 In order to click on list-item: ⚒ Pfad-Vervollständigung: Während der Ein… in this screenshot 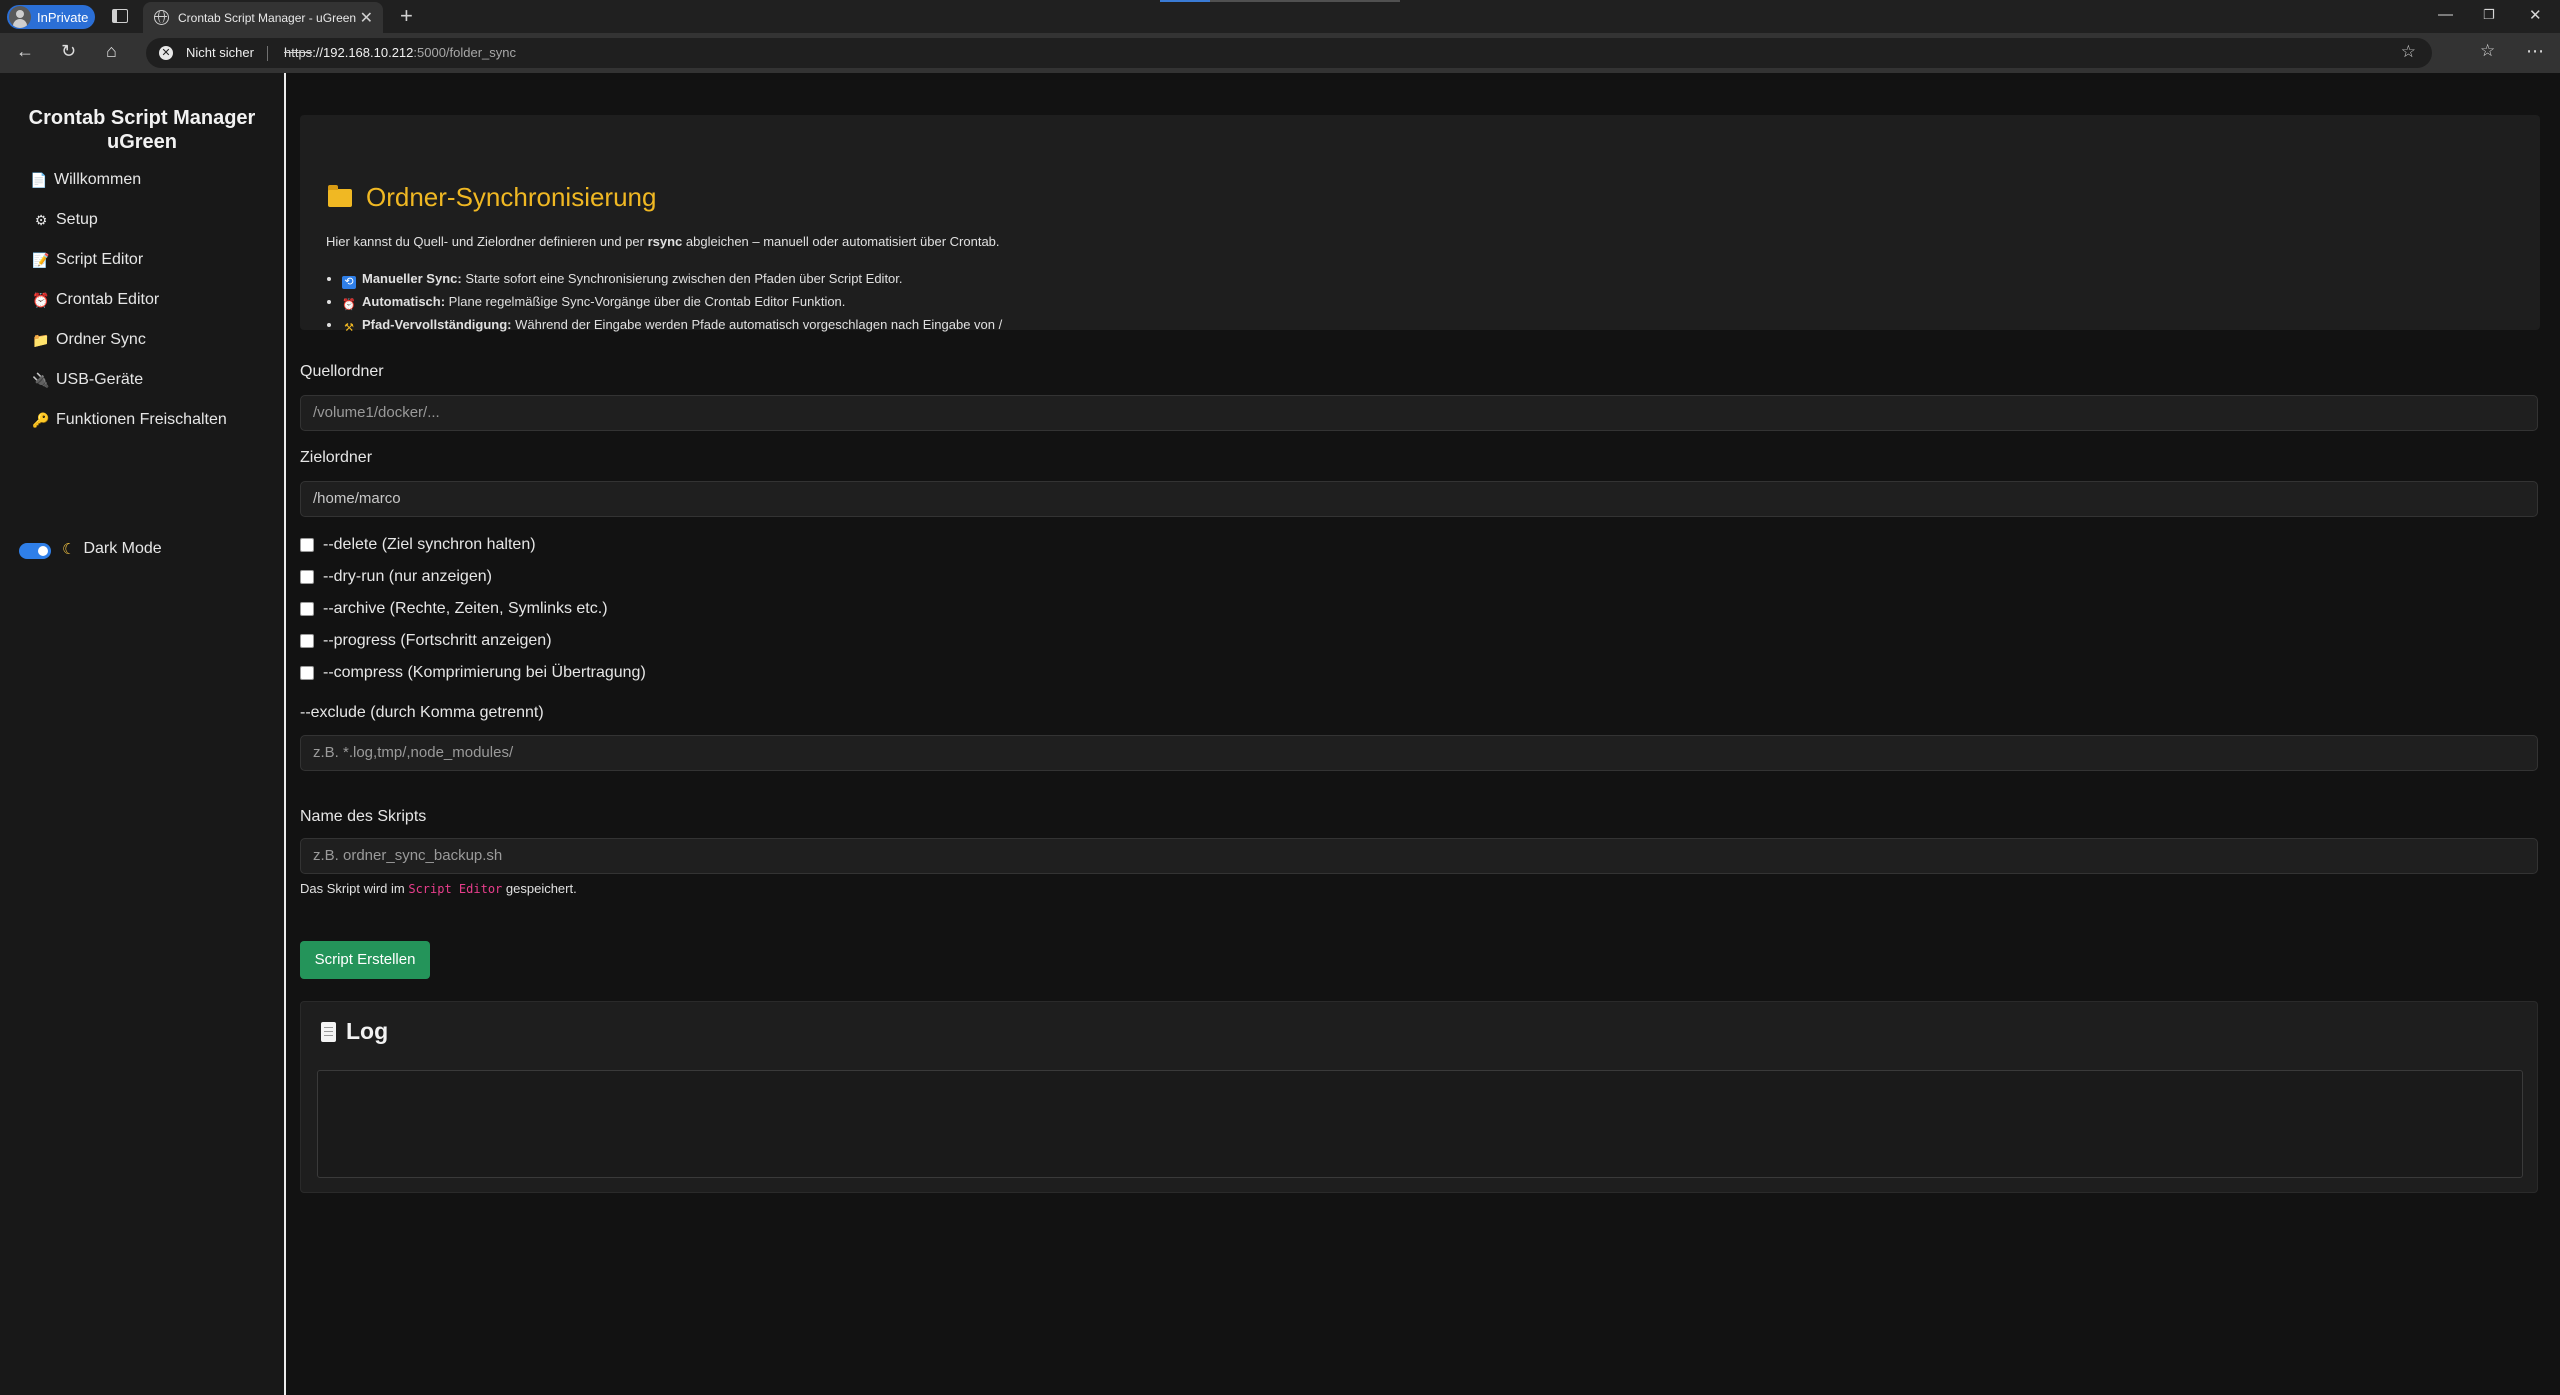, I will do `click(672, 326)`.